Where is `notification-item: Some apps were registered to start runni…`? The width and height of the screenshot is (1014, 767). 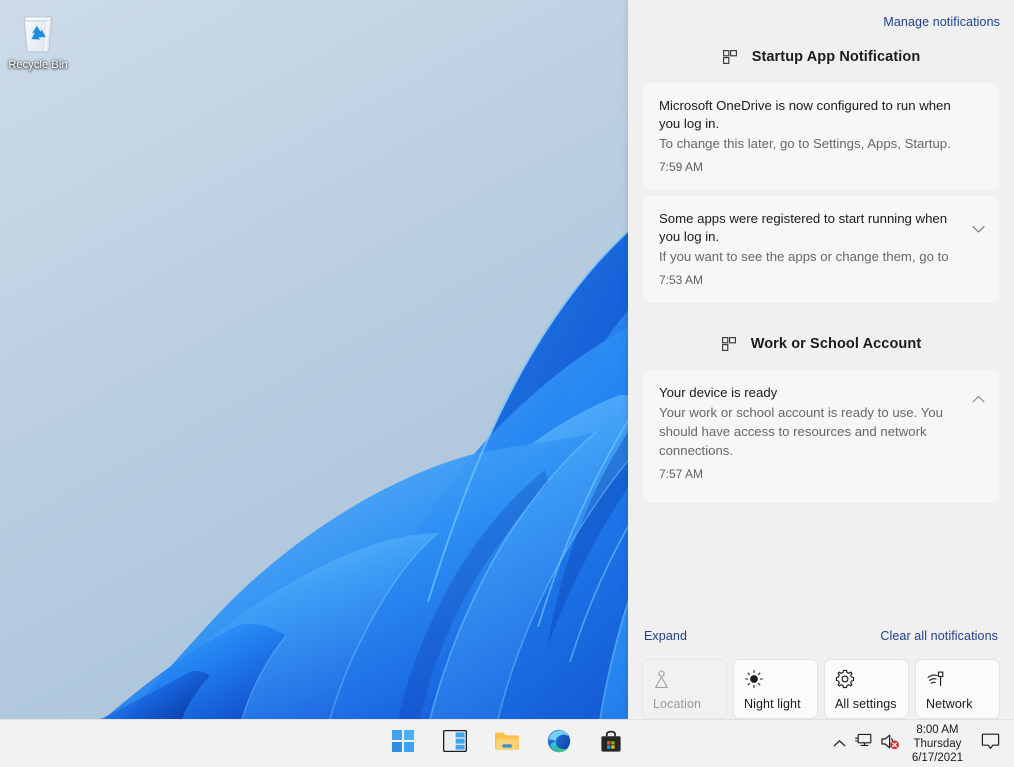
notification-item: Some apps were registered to start runni… is located at coordinates (821, 249).